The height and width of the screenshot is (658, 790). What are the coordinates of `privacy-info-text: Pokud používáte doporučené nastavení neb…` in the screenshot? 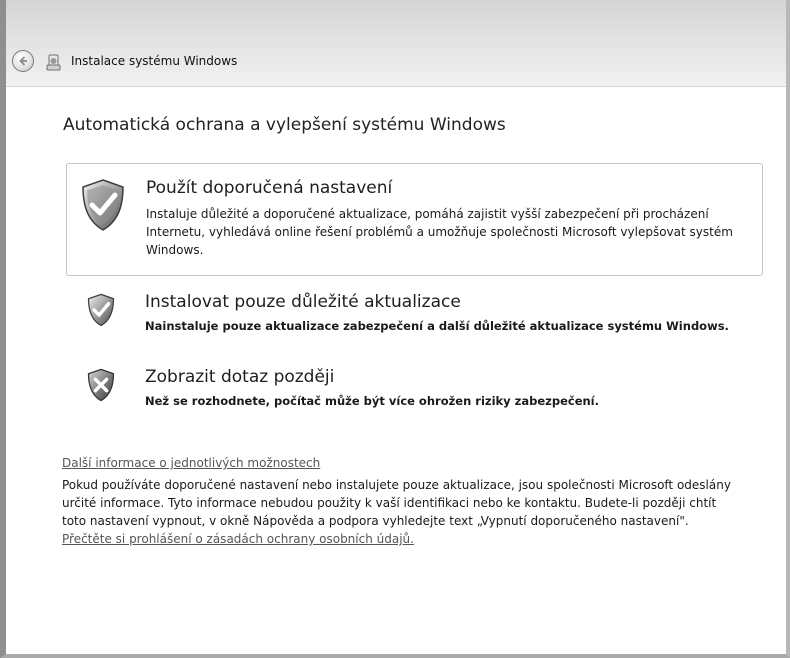 It's located at (402, 512).